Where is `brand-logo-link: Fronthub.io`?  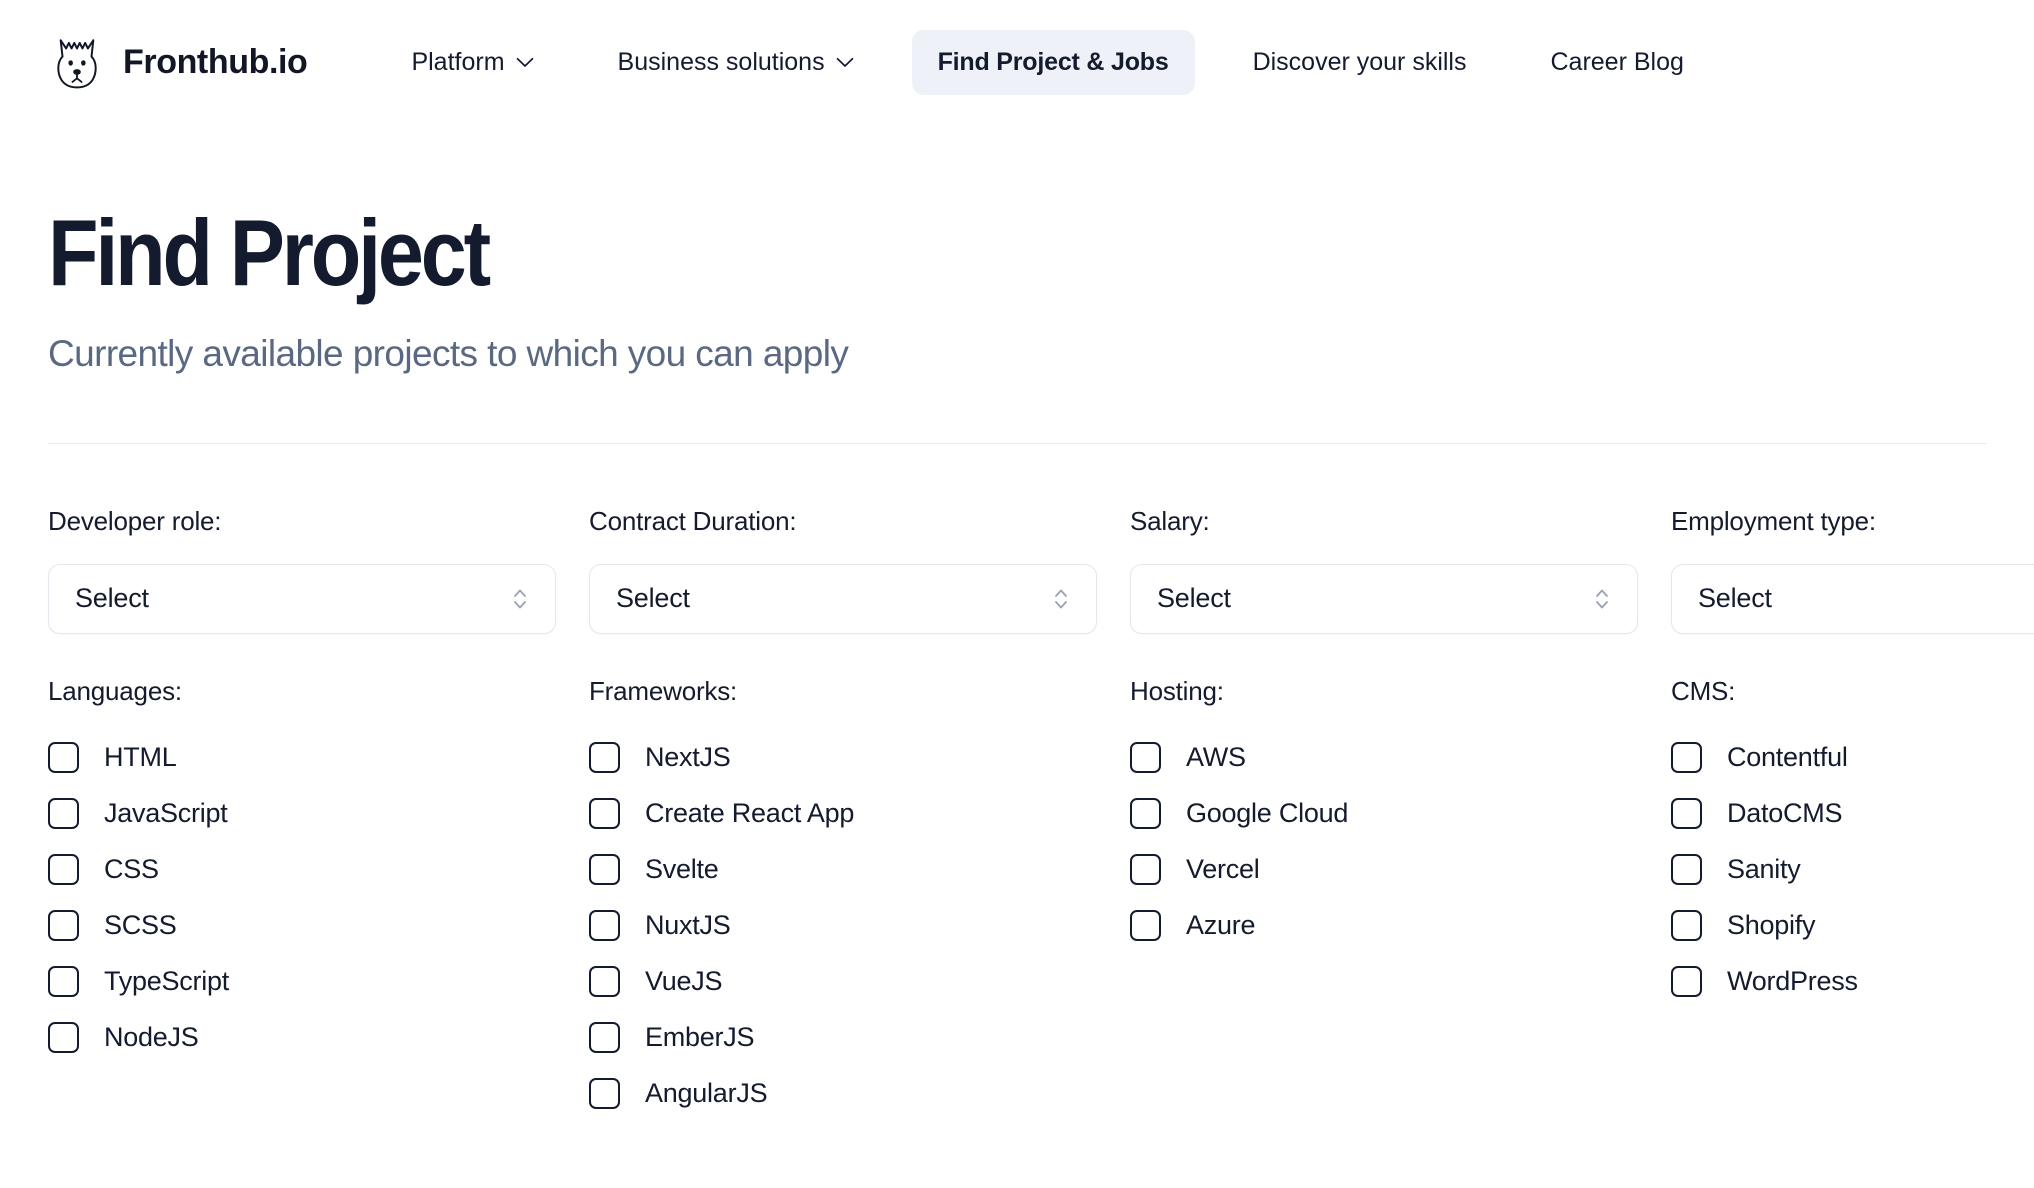
brand-logo-link: Fronthub.io is located at coordinates (178, 62).